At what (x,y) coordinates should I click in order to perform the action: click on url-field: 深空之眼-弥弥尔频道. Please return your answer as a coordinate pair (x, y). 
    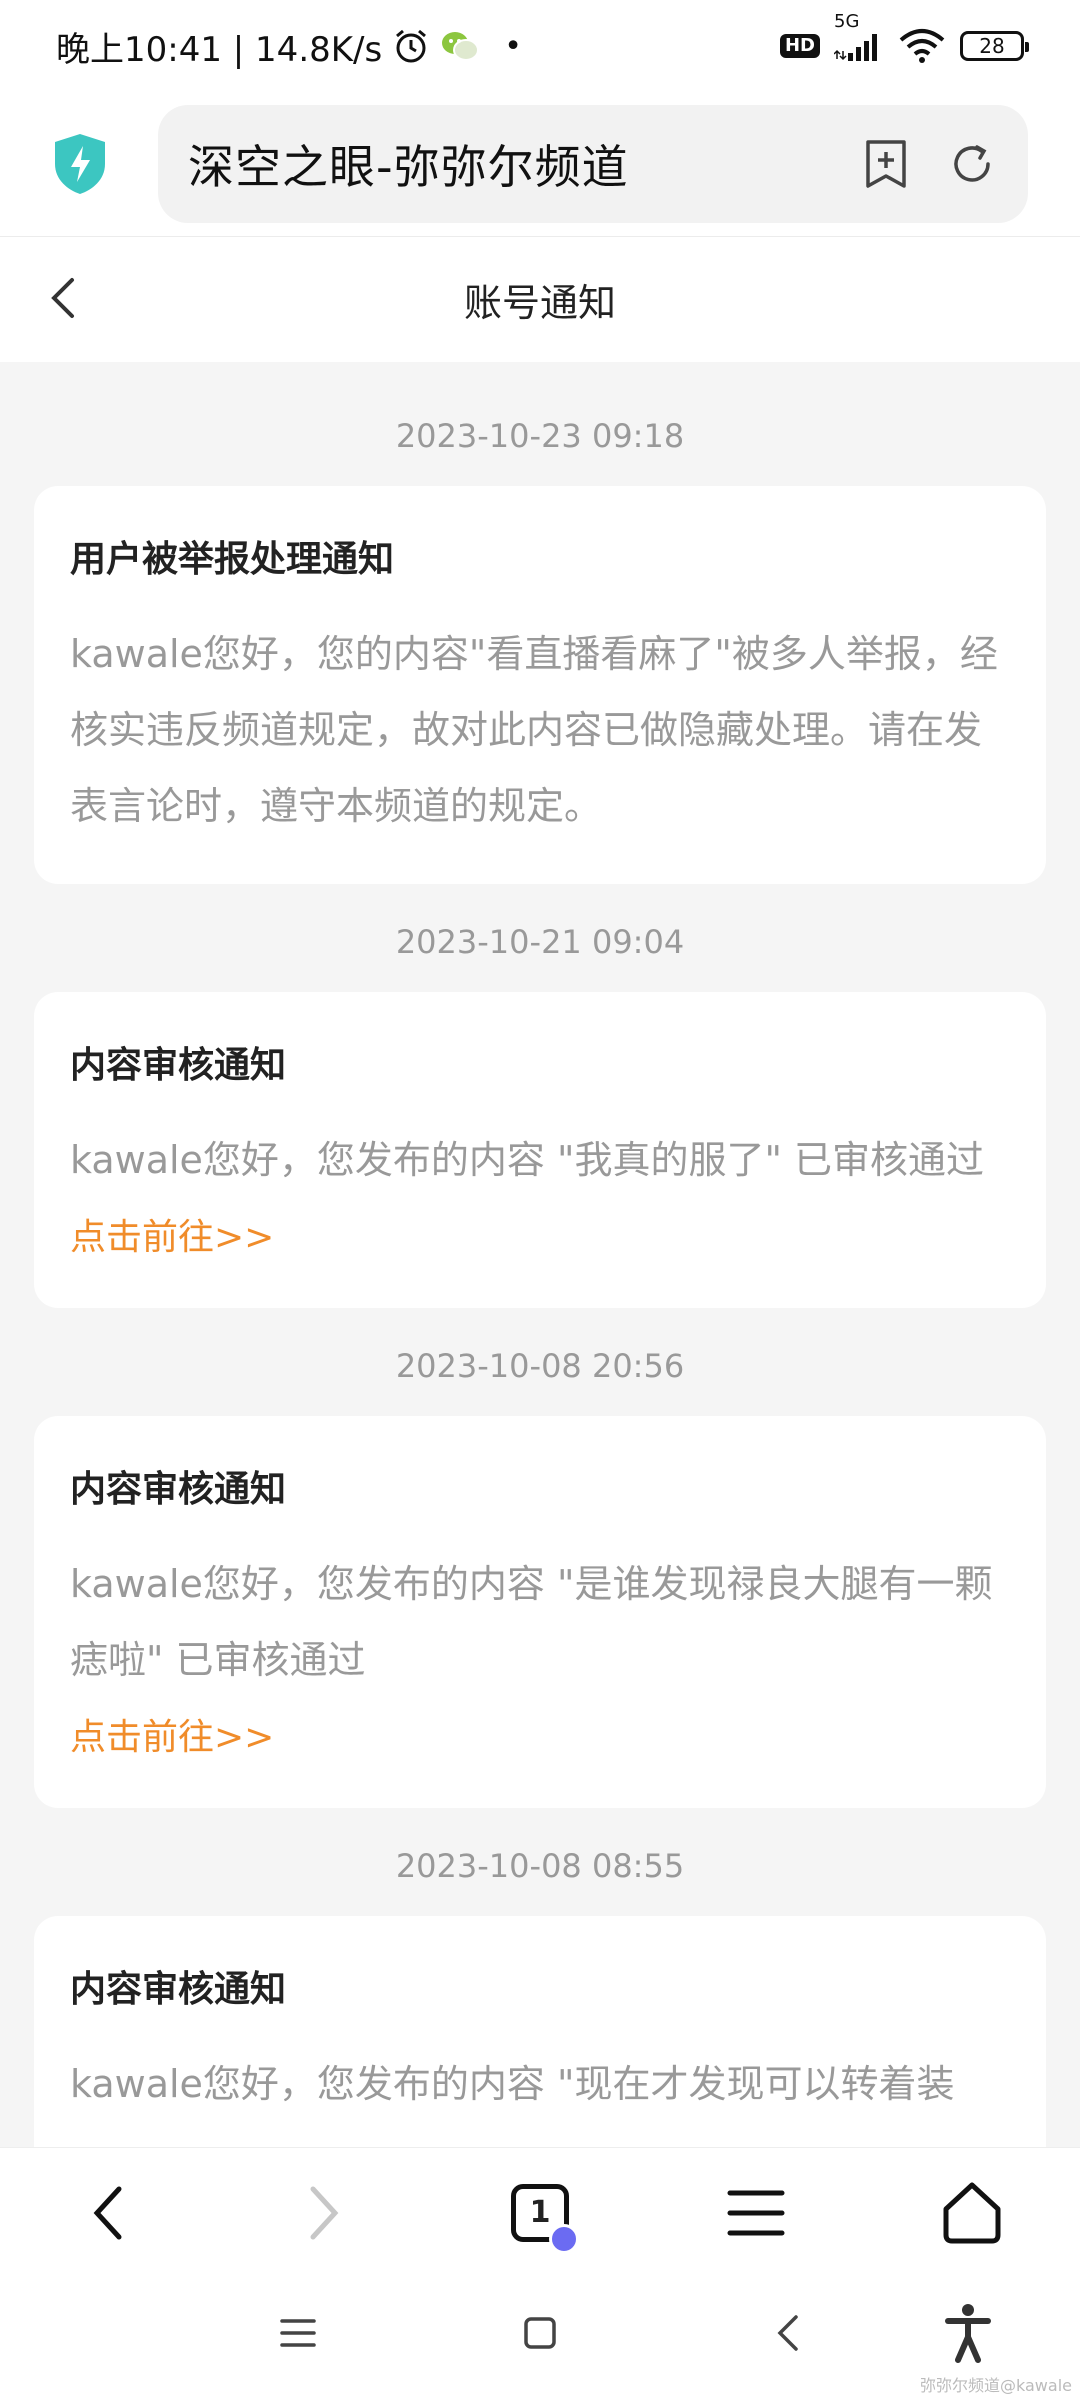
    Looking at the image, I should click on (593, 164).